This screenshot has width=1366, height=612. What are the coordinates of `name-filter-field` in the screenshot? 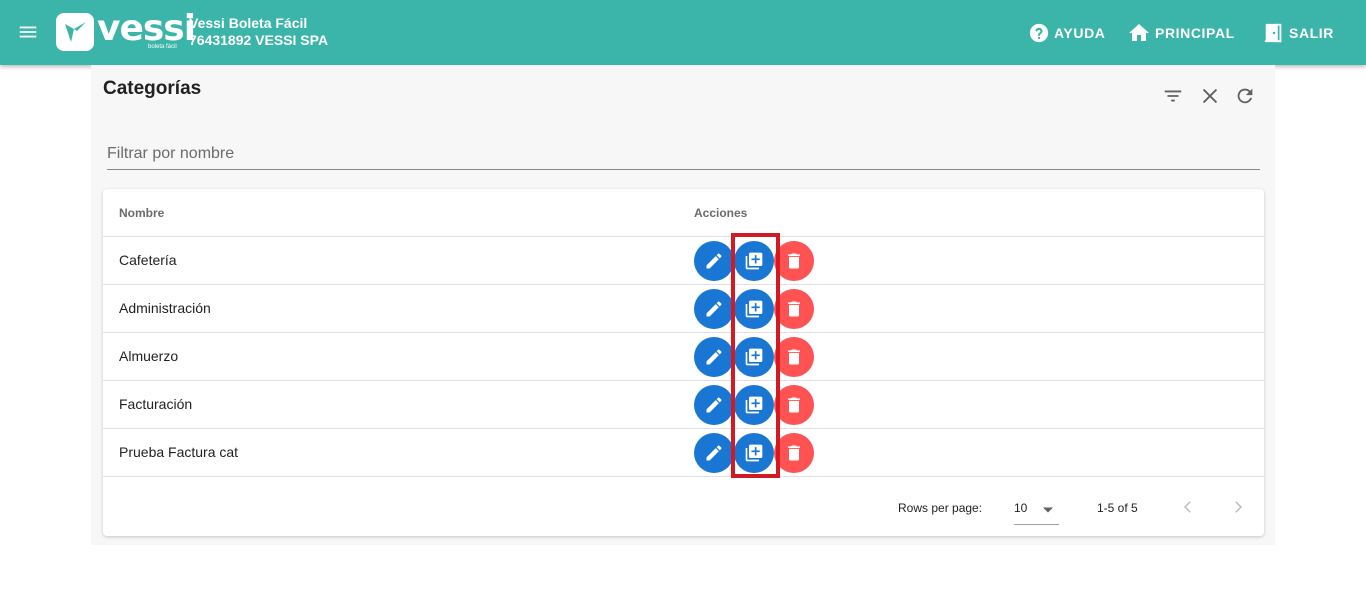 It's located at (683, 153).